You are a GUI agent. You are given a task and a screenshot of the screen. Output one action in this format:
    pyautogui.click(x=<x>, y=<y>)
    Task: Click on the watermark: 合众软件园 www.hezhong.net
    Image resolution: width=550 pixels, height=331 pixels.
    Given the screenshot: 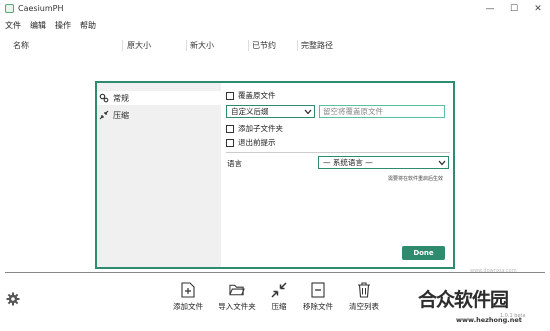 What is the action you would take?
    pyautogui.click(x=483, y=305)
    